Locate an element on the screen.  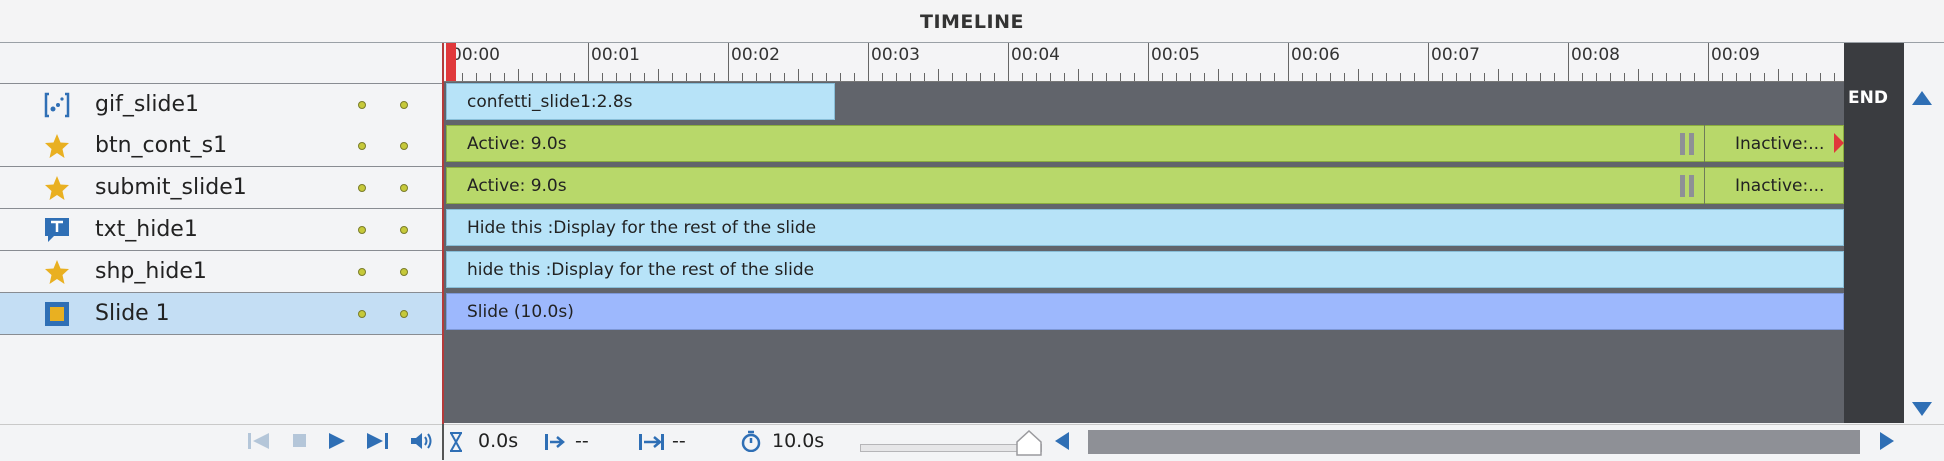
scroll-right-icon is located at coordinates (1887, 441).